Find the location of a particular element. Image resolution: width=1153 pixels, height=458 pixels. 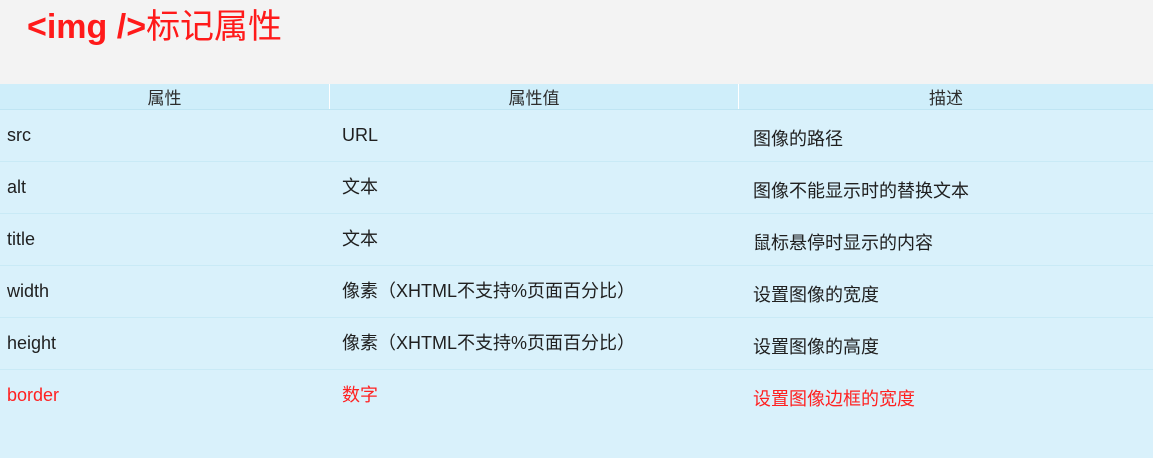

page-title: <img />标记属性 is located at coordinates (154, 27).